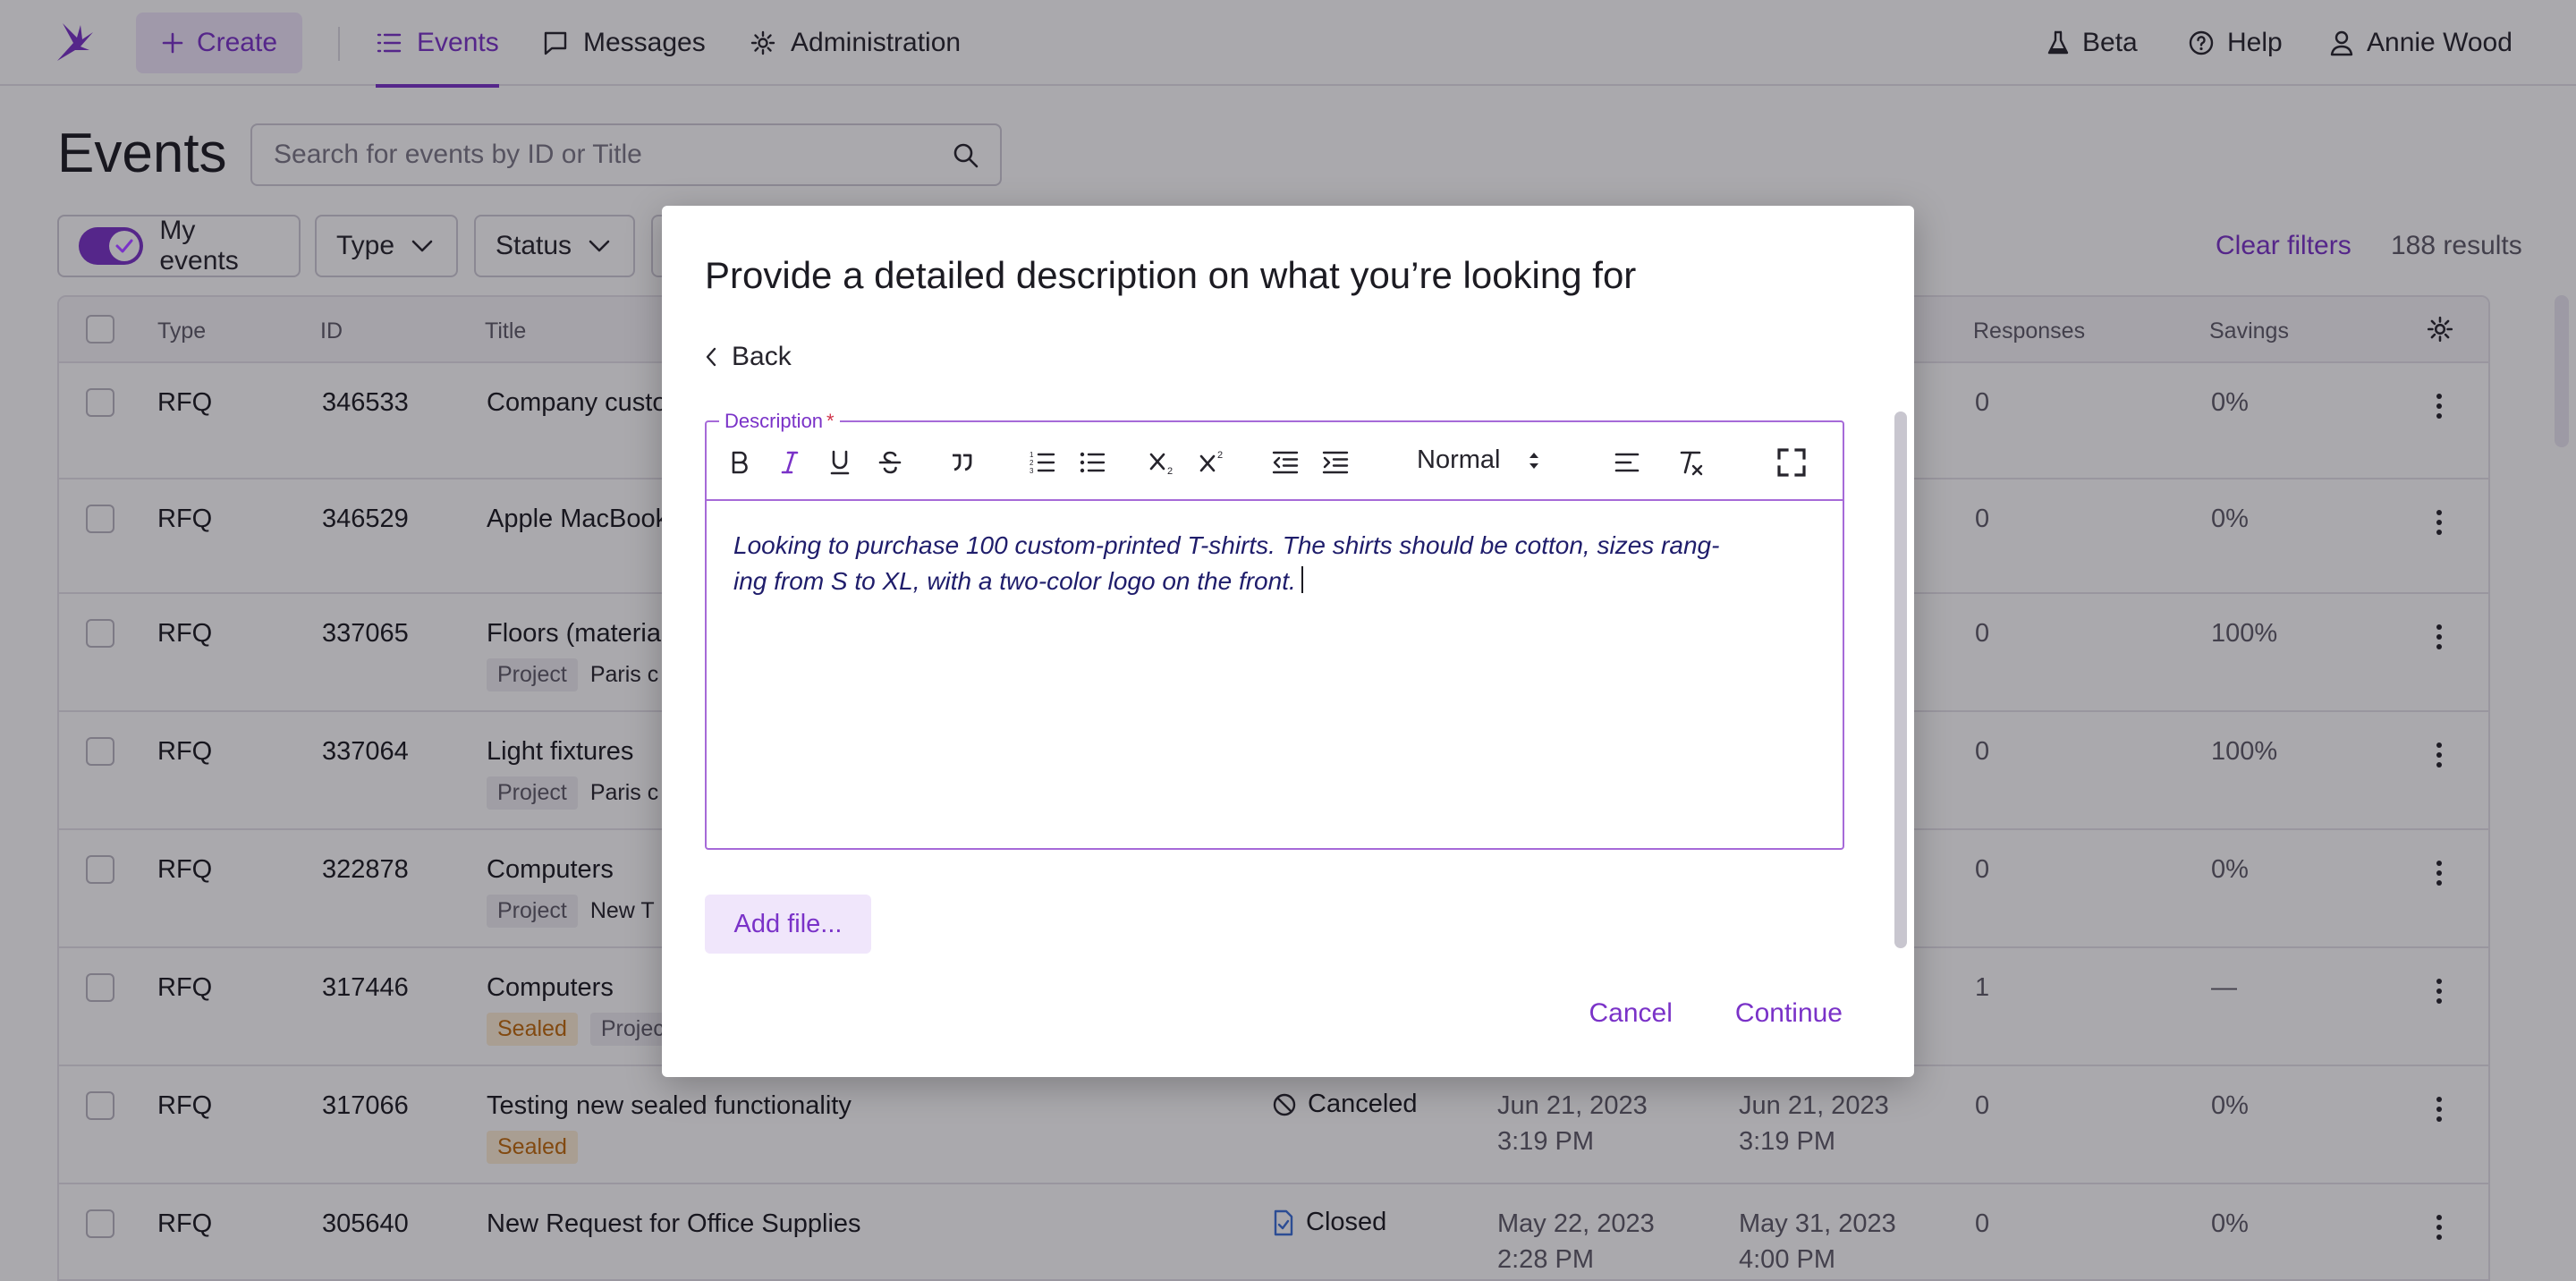 The height and width of the screenshot is (1281, 2576). Describe the element at coordinates (762, 356) in the screenshot. I see `back-label: Back` at that location.